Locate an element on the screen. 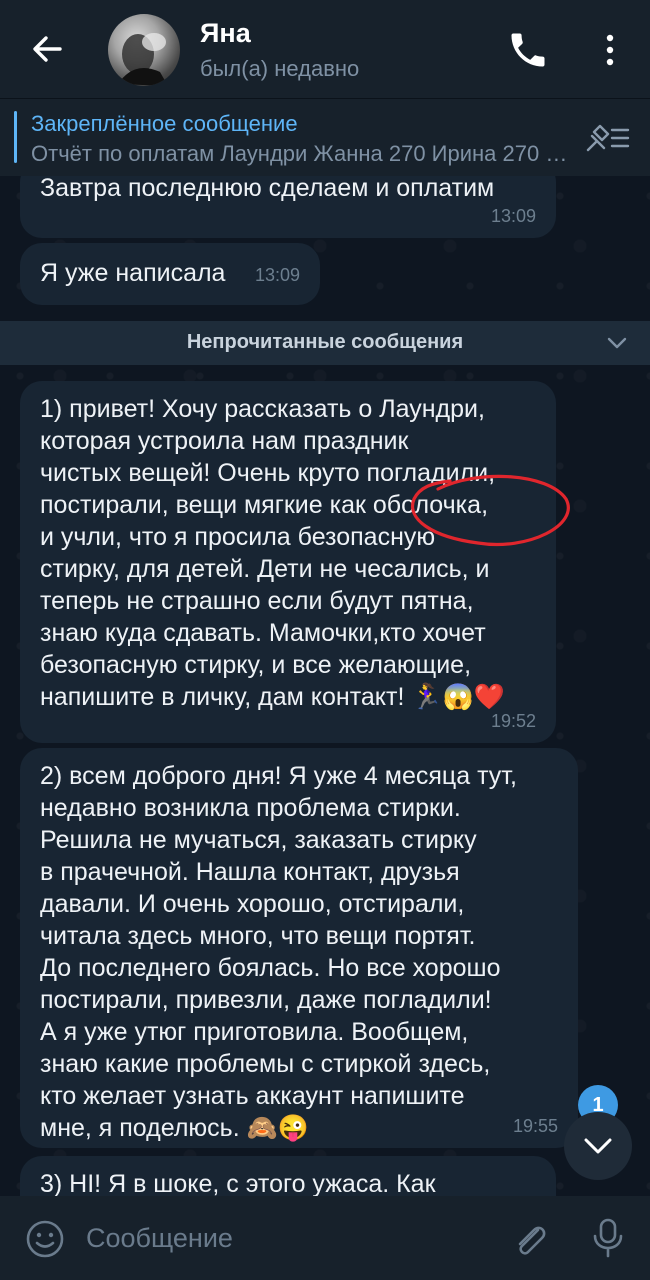 The height and width of the screenshot is (1280, 650). pinned-title: Закреплённое сообщение is located at coordinates (164, 123).